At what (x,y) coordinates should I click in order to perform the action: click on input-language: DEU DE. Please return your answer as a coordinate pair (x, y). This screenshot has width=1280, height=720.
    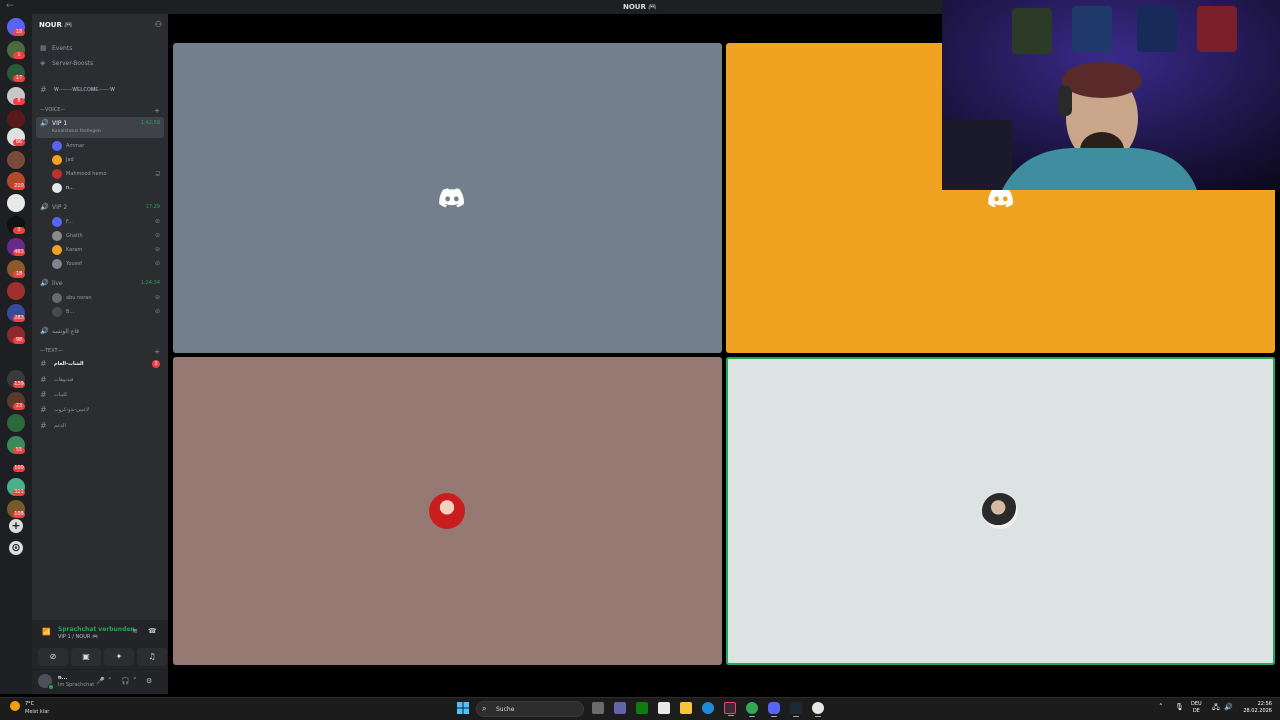
    Looking at the image, I should click on (1196, 708).